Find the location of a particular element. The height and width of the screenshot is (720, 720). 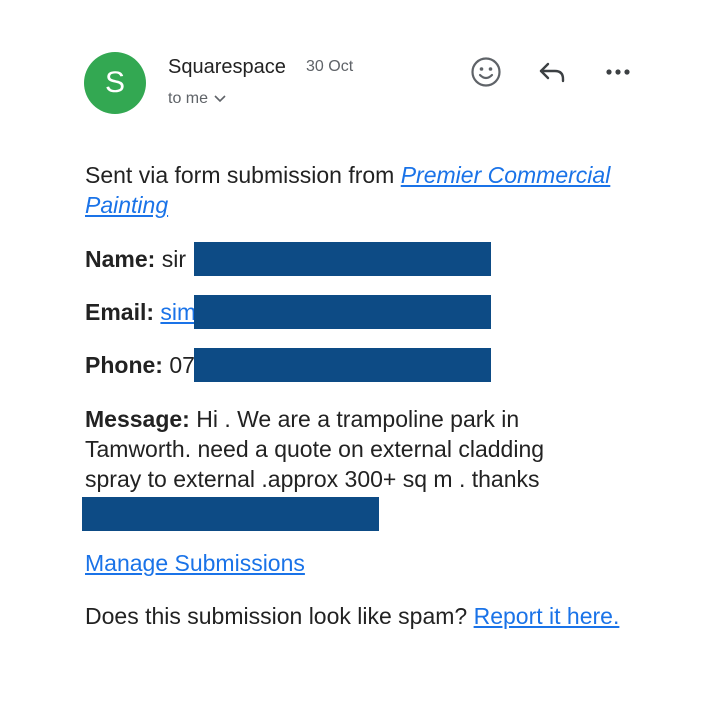

name-value: sir is located at coordinates (173, 259).